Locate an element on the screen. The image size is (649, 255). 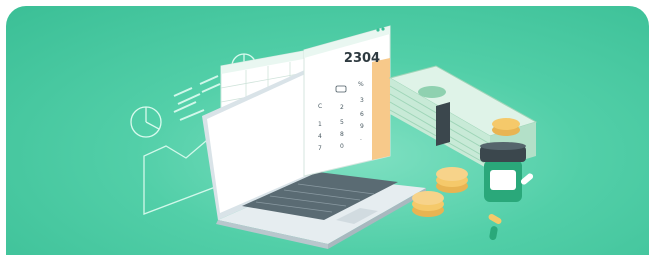
calc-key: 7 is located at coordinates (320, 148).